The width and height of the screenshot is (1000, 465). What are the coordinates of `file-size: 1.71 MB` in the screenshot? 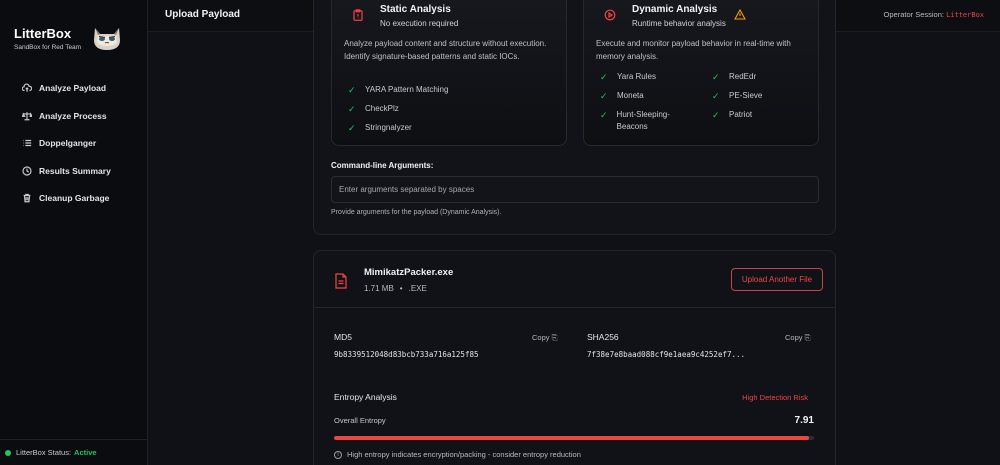 It's located at (379, 288).